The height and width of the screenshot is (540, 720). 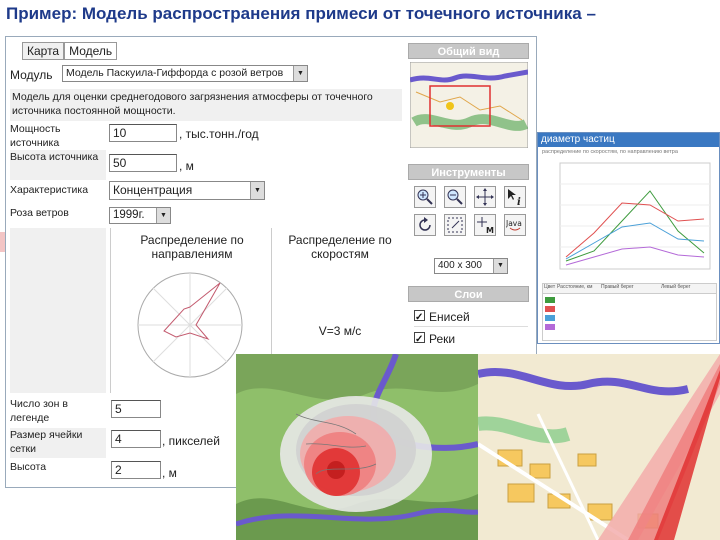 I want to click on info-icon: i, so click(x=515, y=197).